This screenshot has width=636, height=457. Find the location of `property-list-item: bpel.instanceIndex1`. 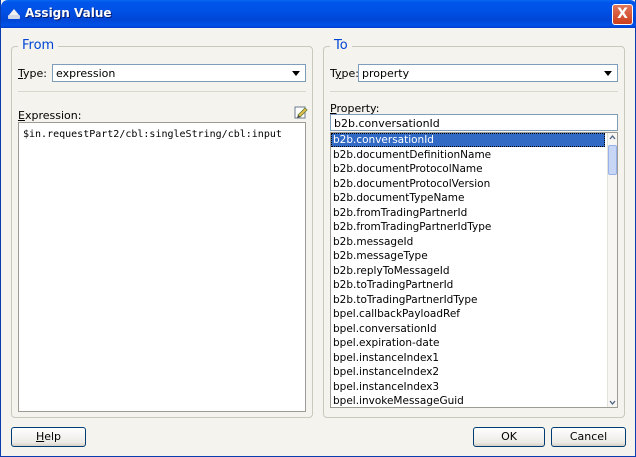

property-list-item: bpel.instanceIndex1 is located at coordinates (468, 358).